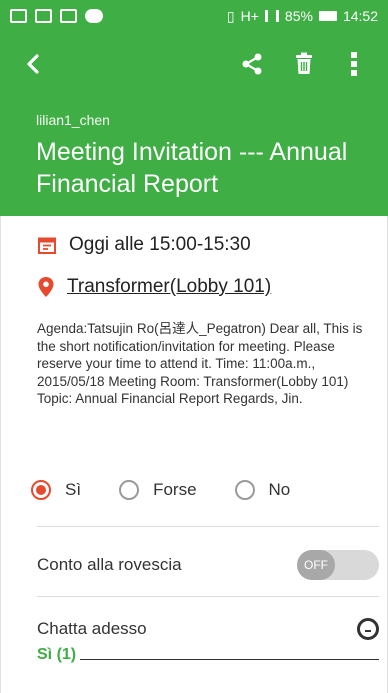  What do you see at coordinates (194, 16) in the screenshot?
I see `status-bar: ▯ H+ 85% 14:52` at bounding box center [194, 16].